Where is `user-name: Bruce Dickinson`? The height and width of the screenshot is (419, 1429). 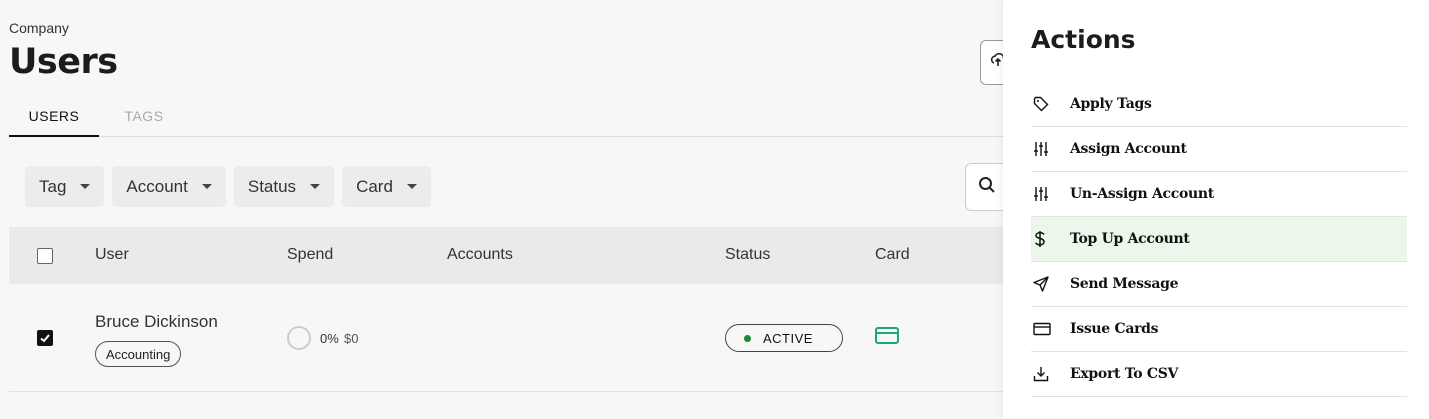
user-name: Bruce Dickinson is located at coordinates (156, 322).